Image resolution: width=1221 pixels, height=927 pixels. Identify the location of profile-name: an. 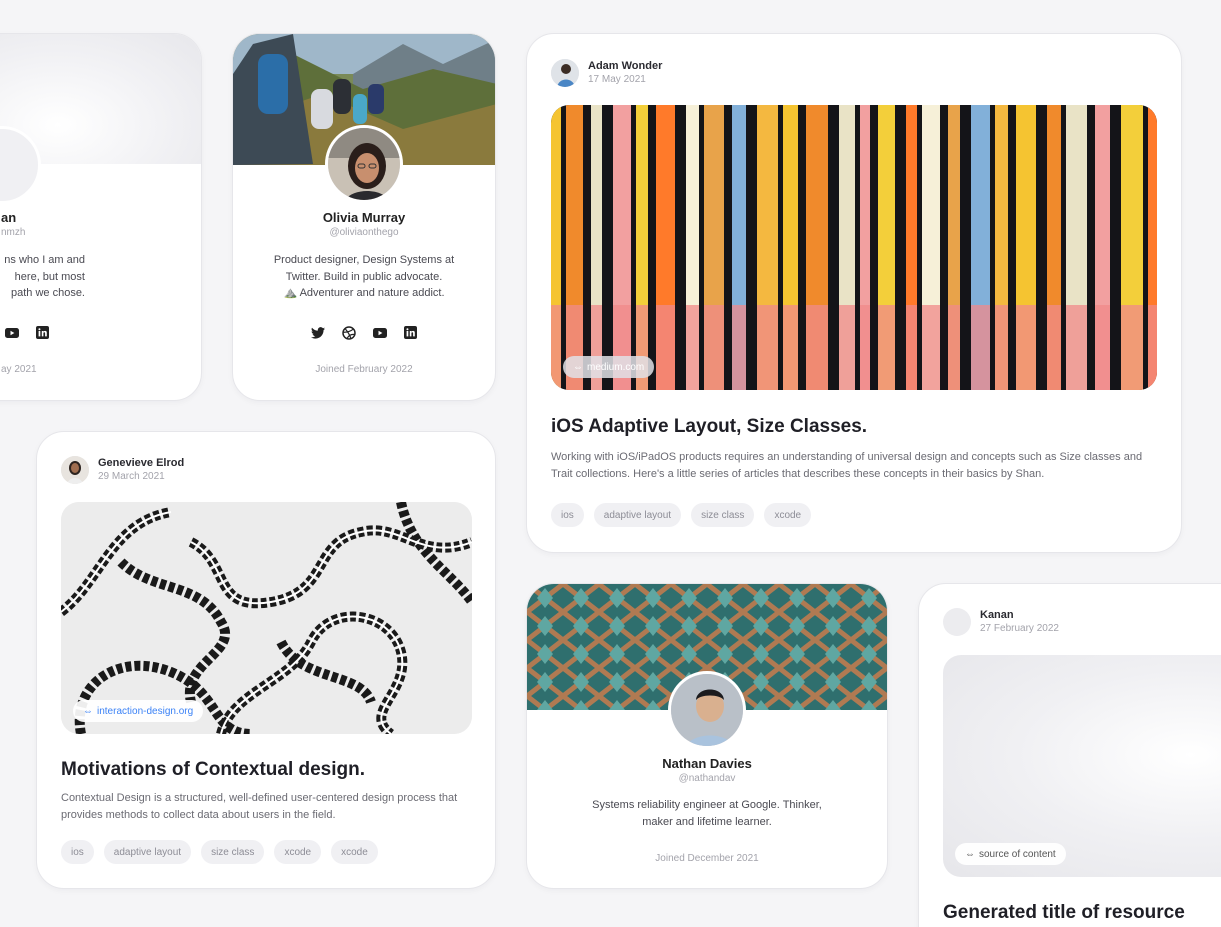
(9, 217).